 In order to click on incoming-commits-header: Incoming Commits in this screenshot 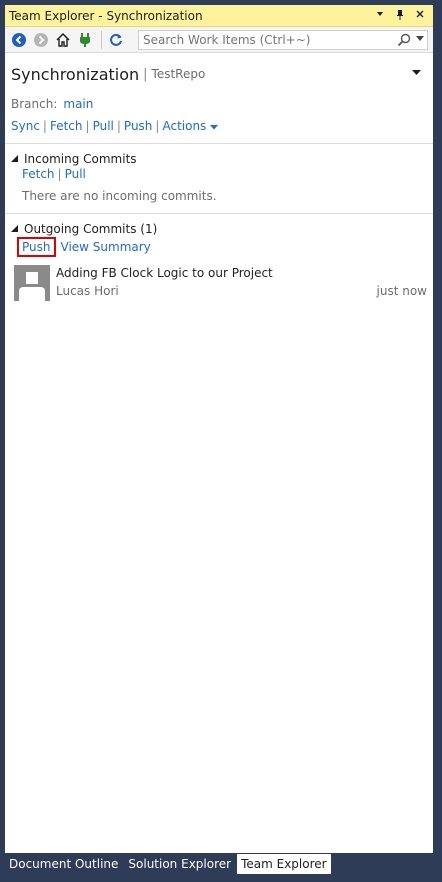, I will do `click(219, 155)`.